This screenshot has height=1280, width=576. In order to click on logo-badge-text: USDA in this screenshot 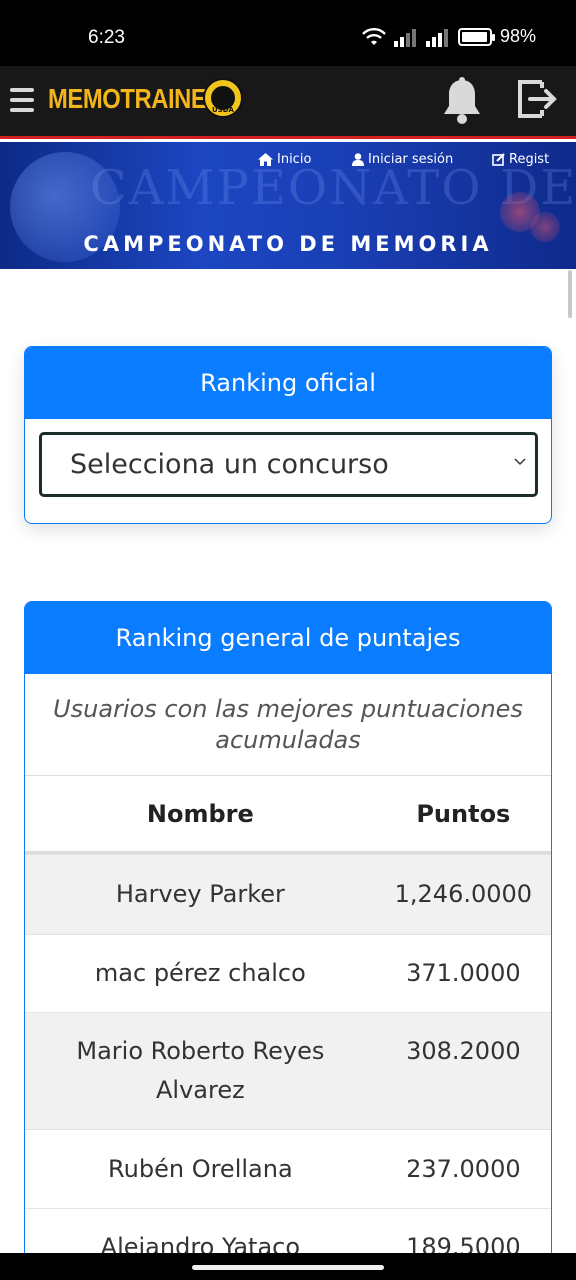, I will do `click(223, 110)`.